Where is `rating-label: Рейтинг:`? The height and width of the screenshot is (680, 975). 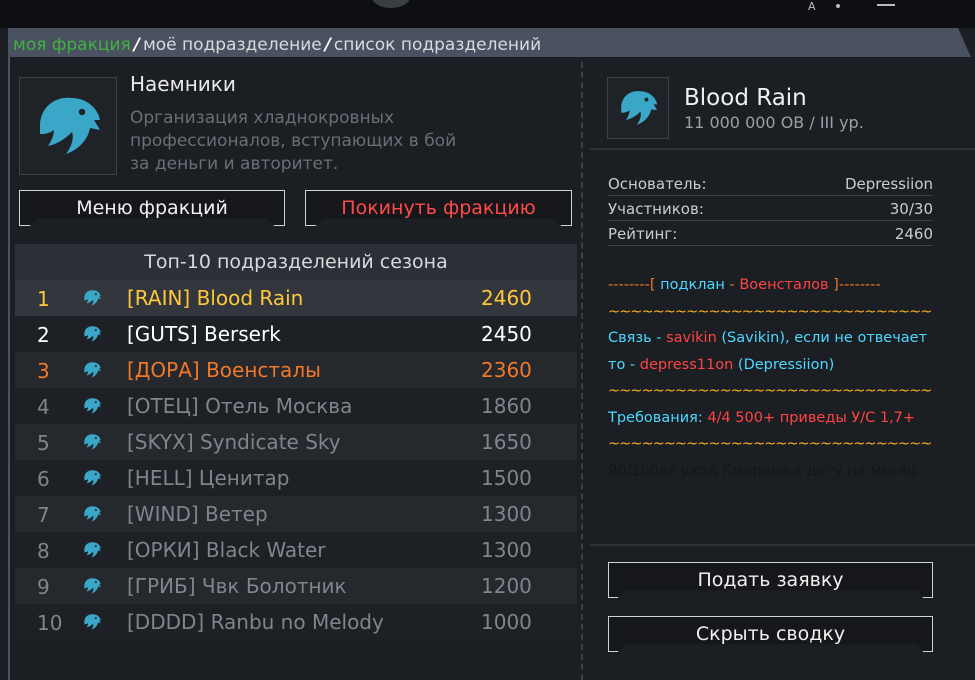
rating-label: Рейтинг: is located at coordinates (643, 234).